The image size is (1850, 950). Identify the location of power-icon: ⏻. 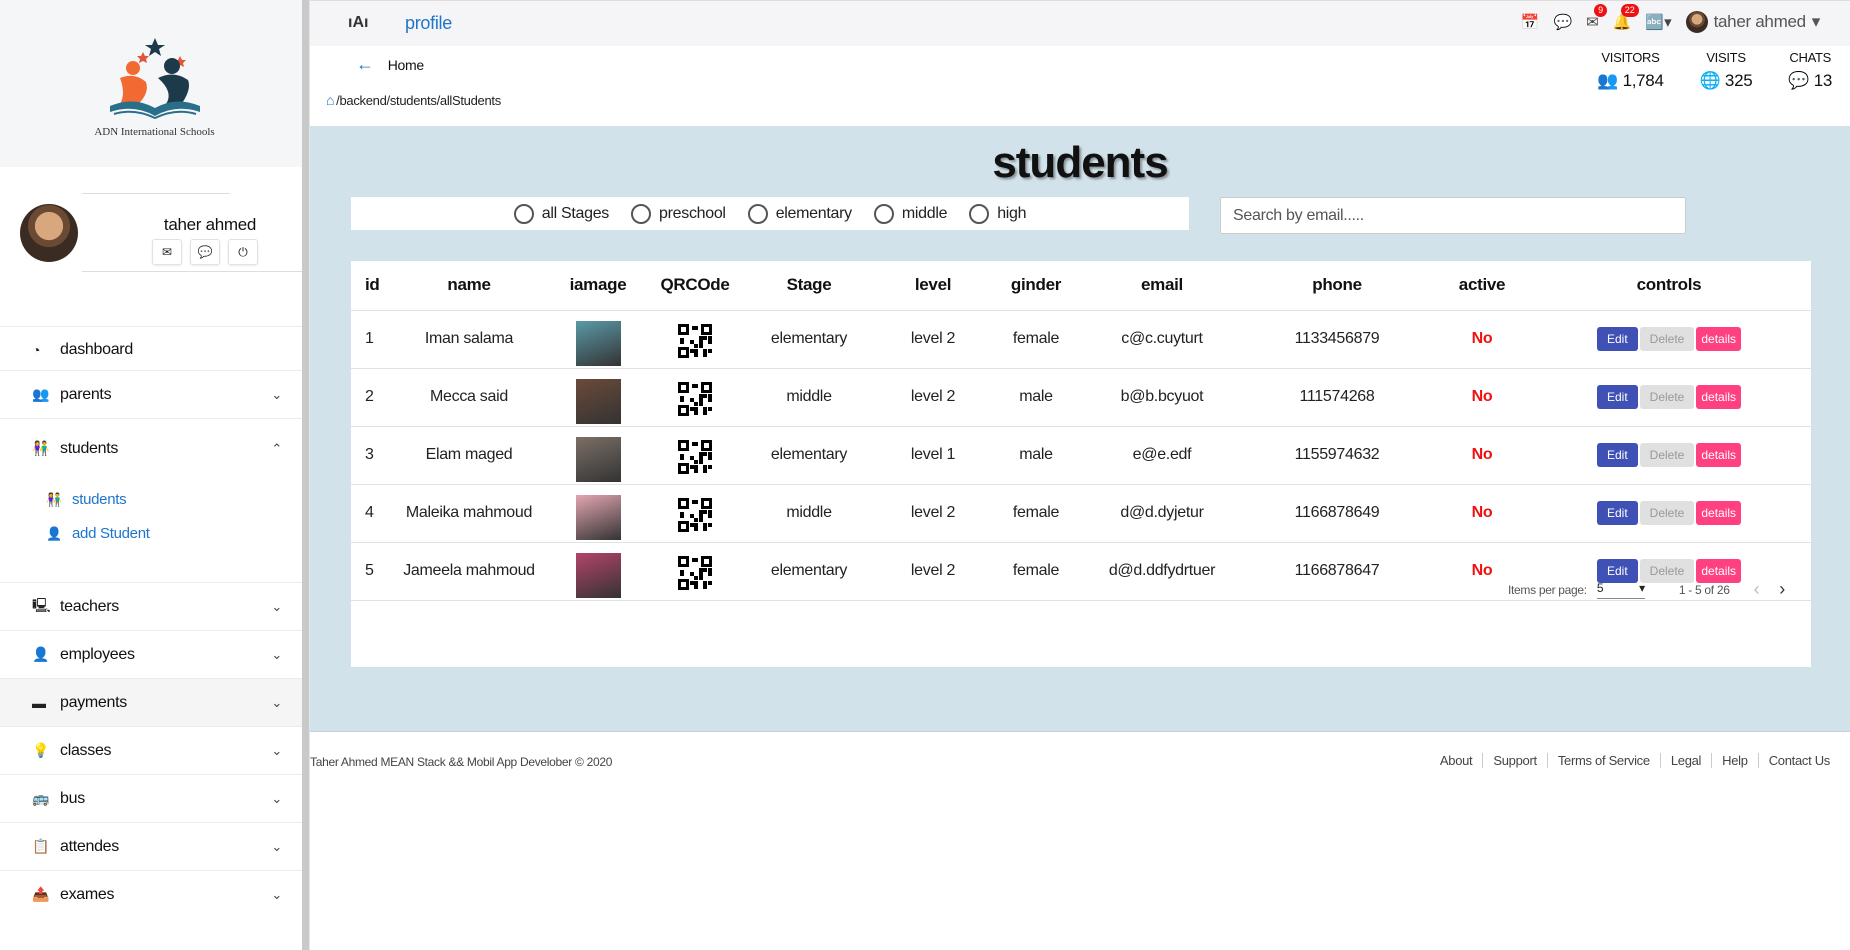
(243, 252).